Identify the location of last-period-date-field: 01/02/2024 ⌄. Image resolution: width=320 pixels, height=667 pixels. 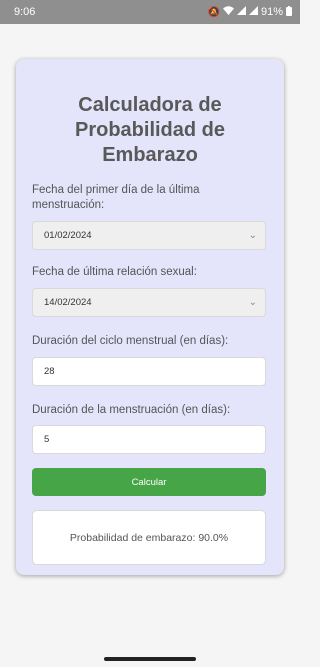
(149, 235).